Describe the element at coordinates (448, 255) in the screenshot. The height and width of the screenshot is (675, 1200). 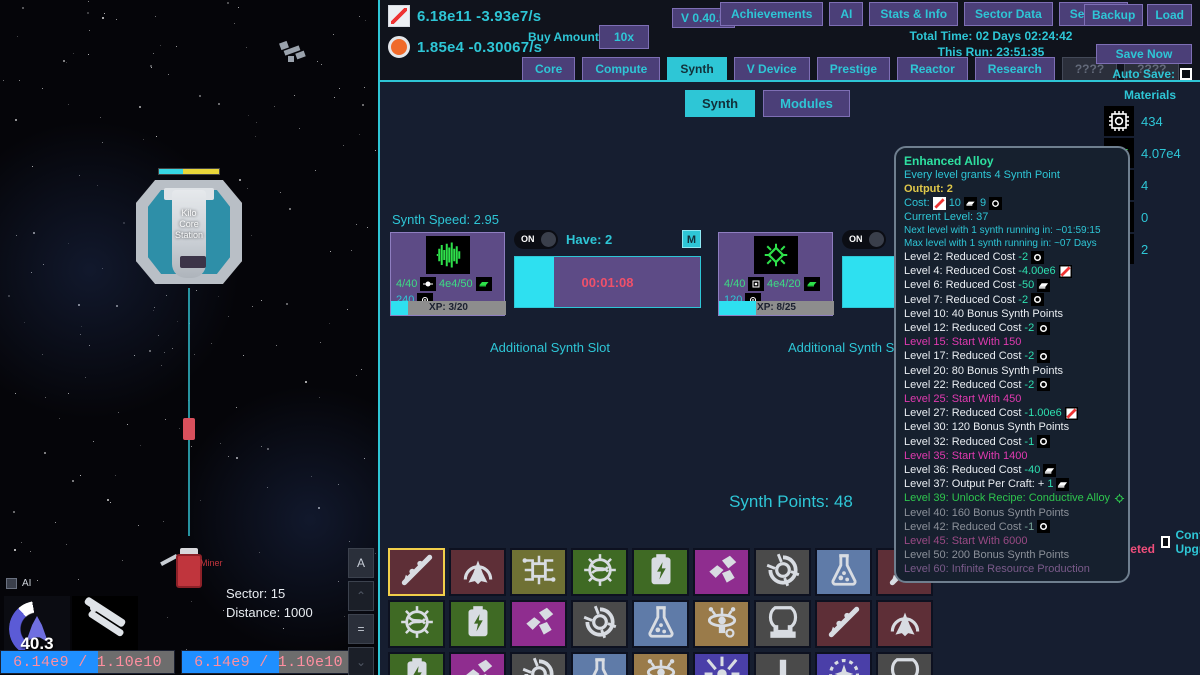
I see `wave-icon` at that location.